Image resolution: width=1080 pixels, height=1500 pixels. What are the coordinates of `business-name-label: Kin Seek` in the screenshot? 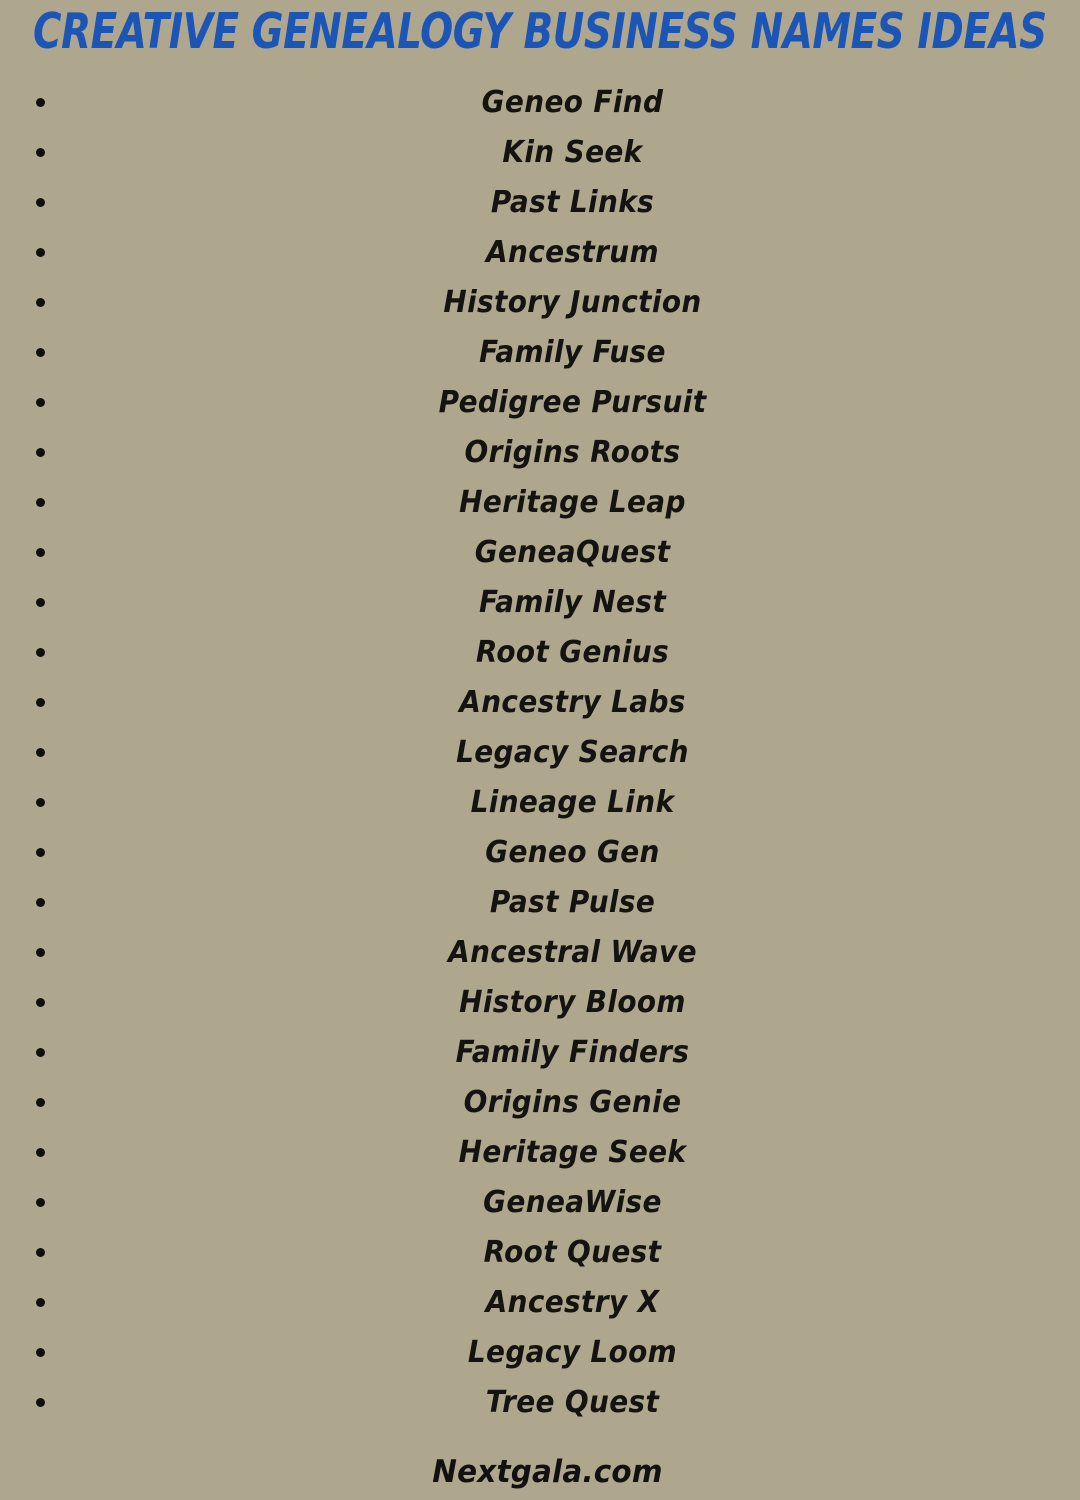 It's located at (572, 152).